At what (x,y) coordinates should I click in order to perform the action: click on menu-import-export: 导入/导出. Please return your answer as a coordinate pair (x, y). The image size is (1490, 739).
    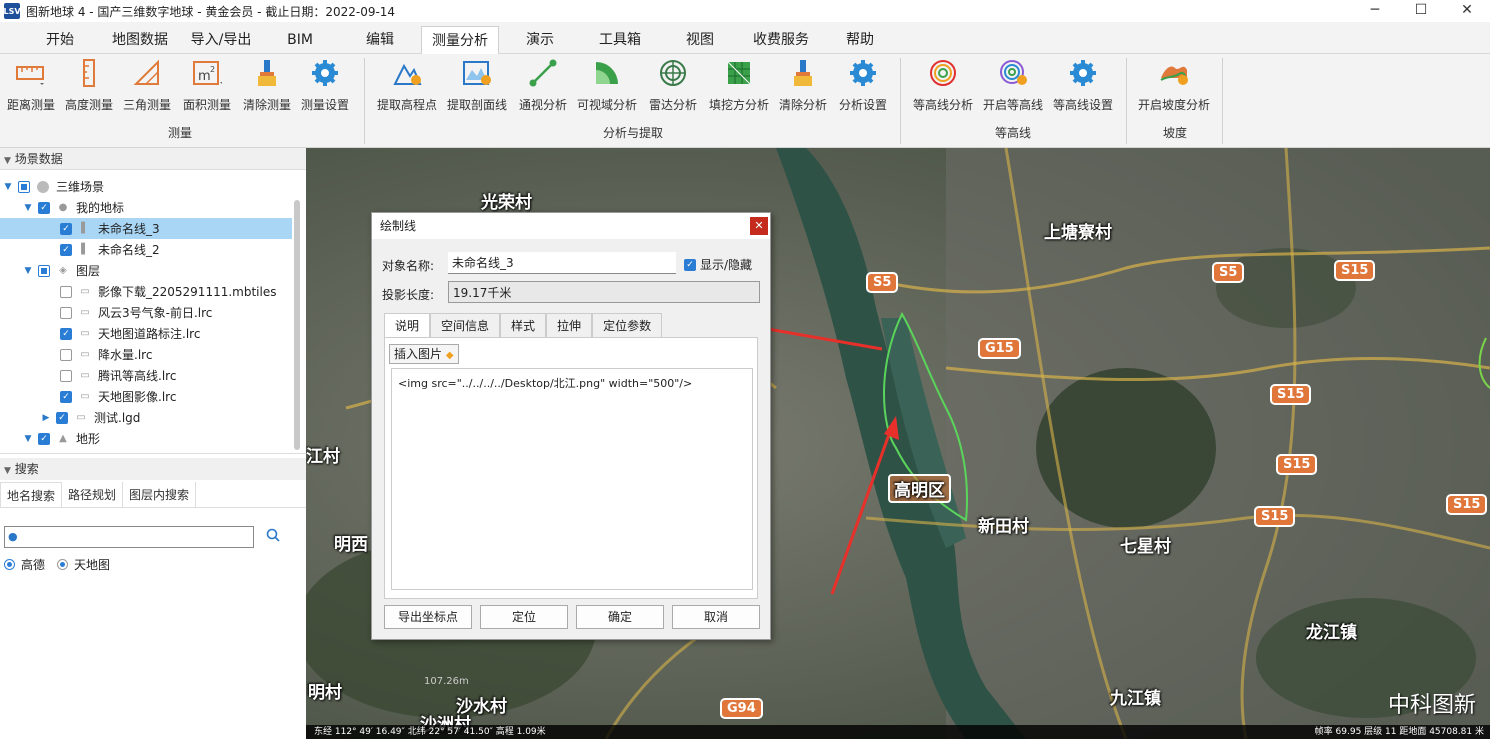
    Looking at the image, I should click on (221, 40).